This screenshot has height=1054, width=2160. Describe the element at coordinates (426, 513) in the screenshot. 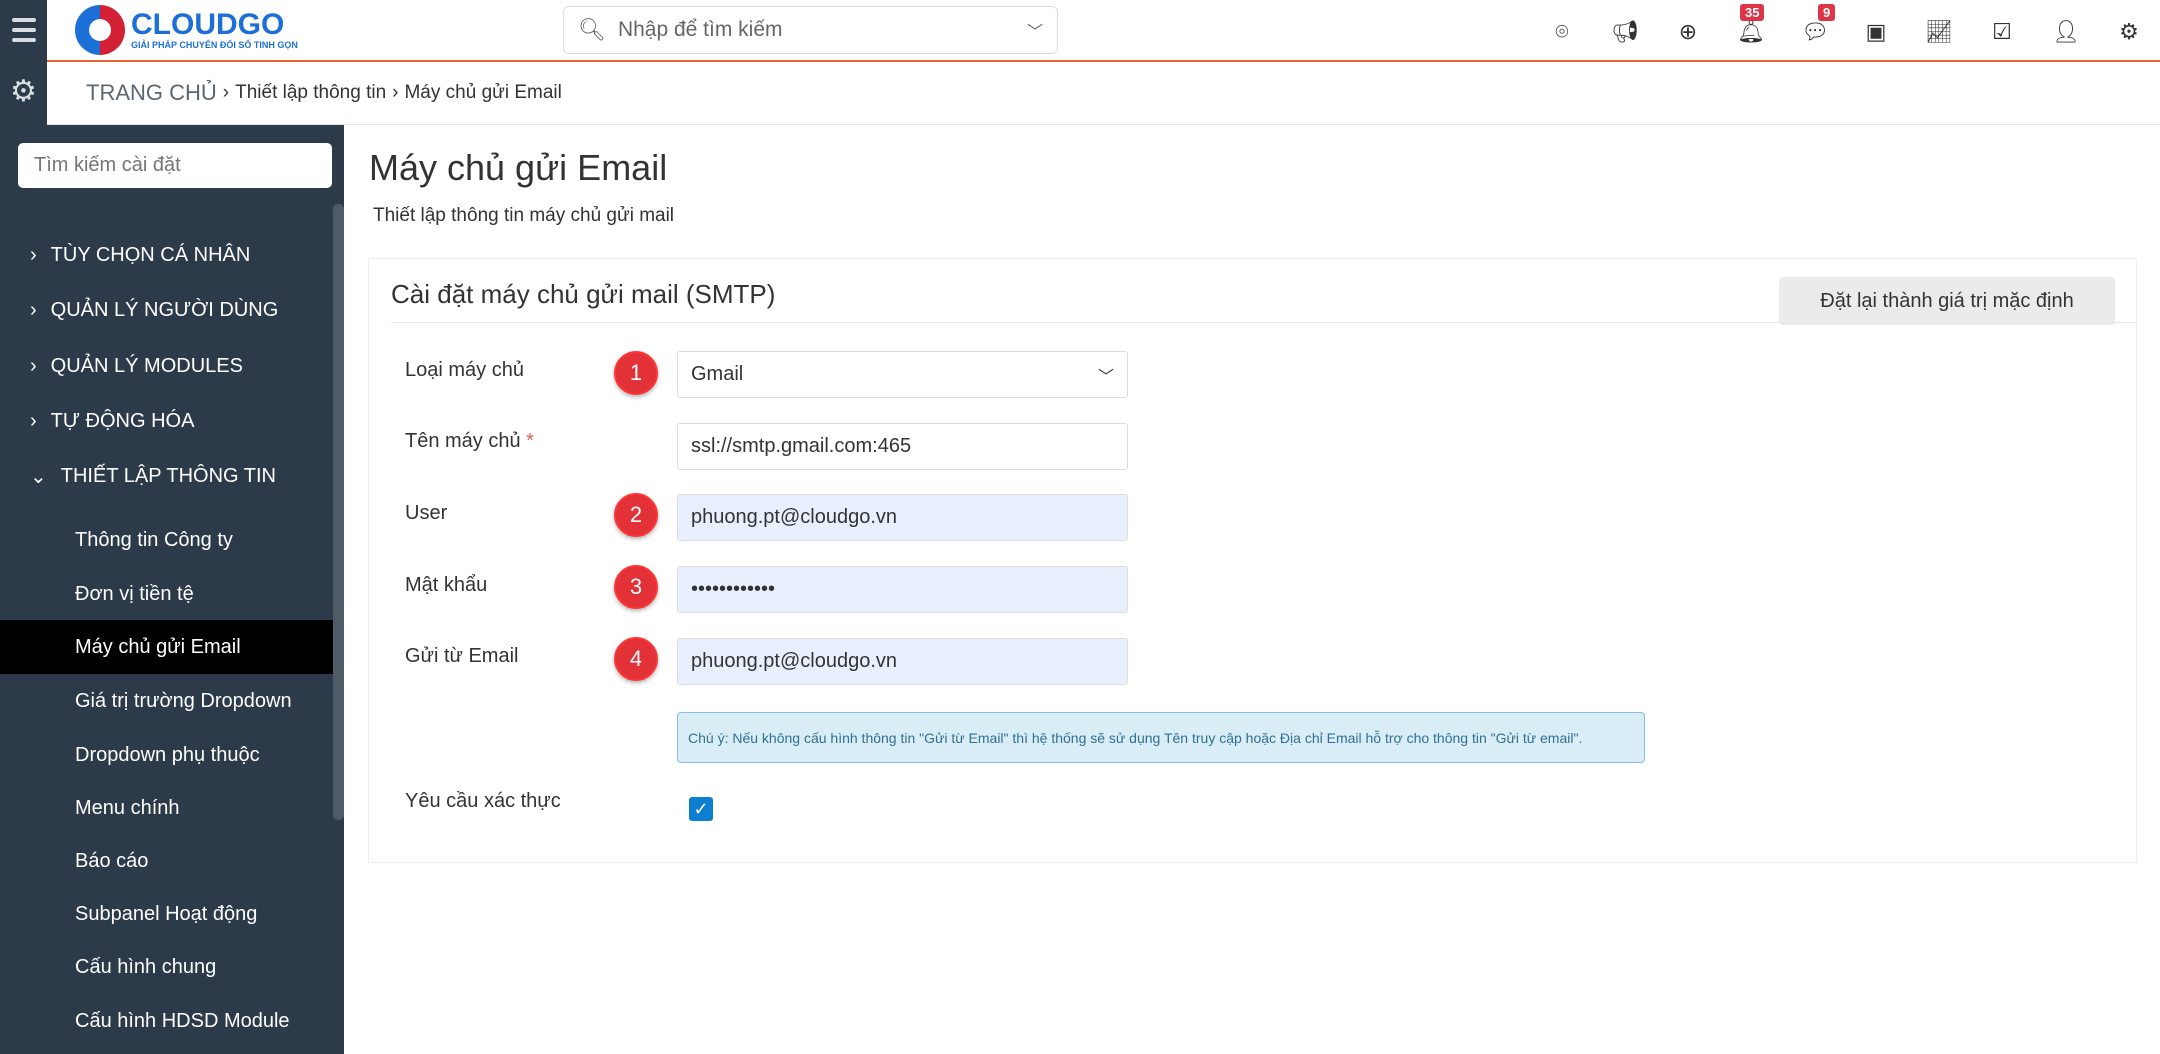

I see `user-label: User` at that location.